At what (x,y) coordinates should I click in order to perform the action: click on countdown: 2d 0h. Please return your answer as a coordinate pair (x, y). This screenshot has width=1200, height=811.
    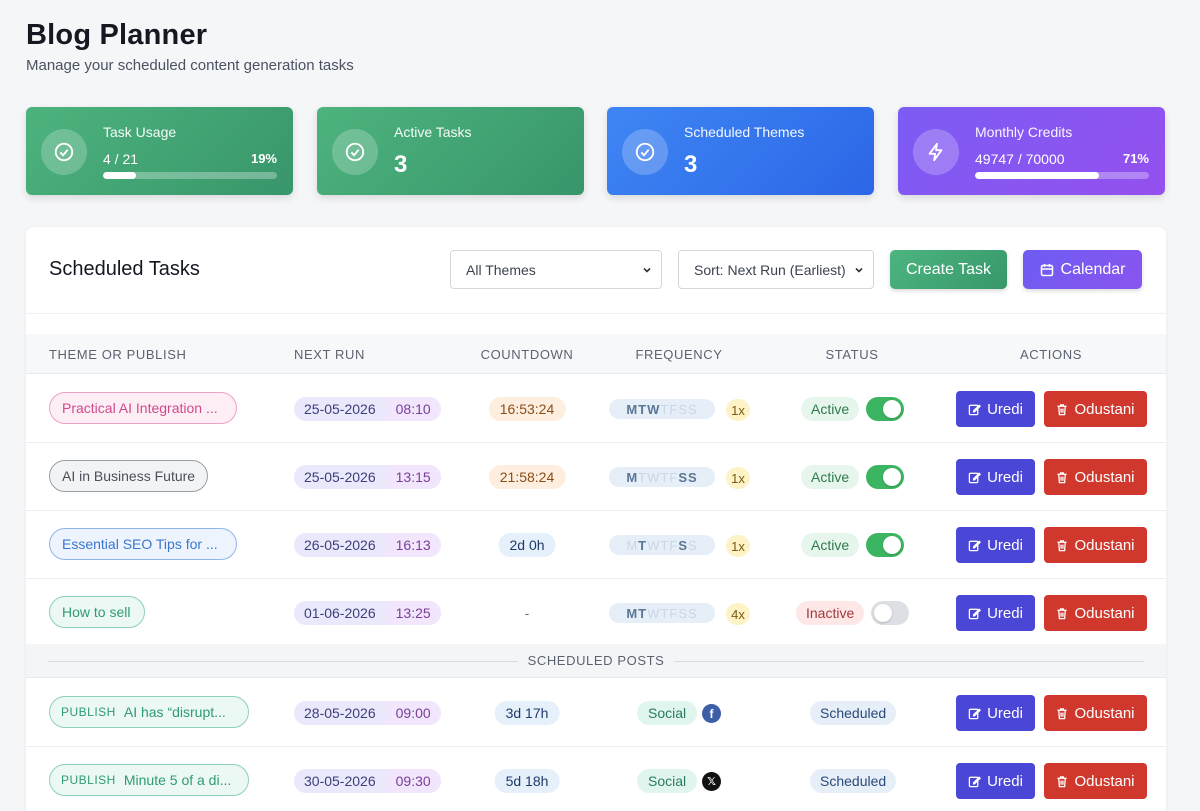
    Looking at the image, I should click on (527, 545).